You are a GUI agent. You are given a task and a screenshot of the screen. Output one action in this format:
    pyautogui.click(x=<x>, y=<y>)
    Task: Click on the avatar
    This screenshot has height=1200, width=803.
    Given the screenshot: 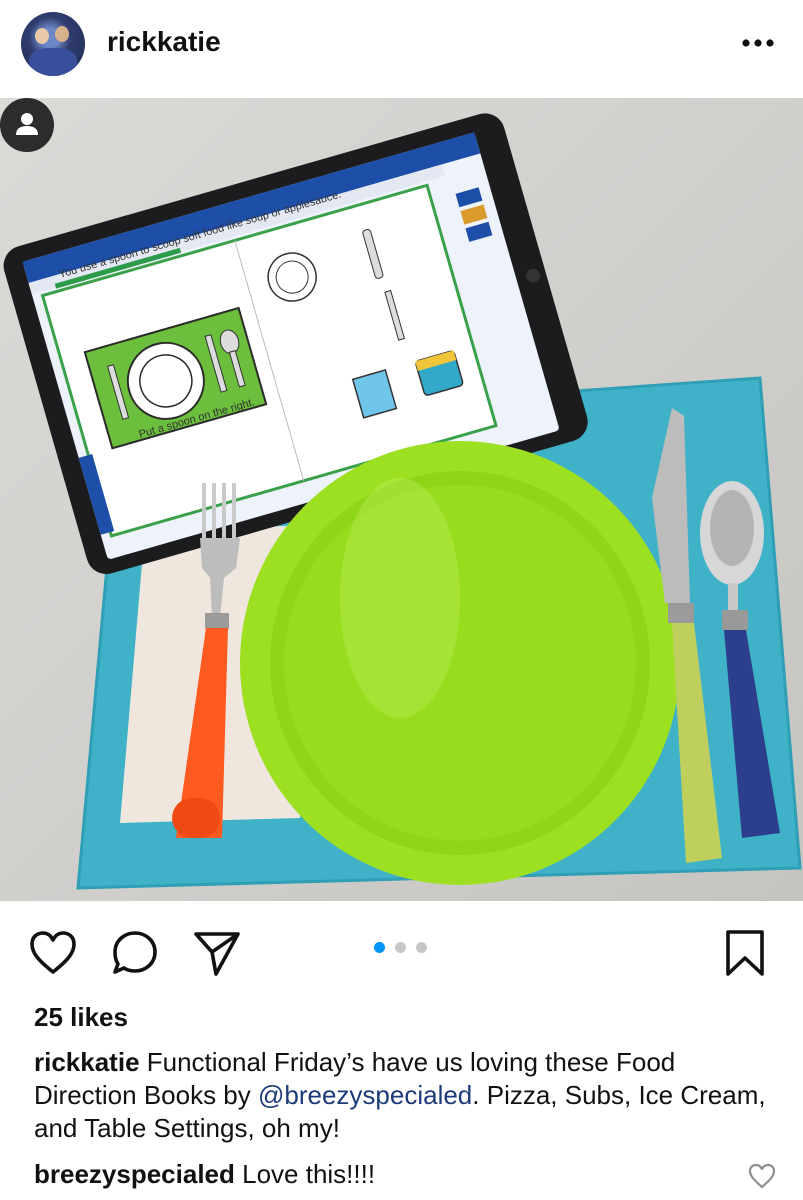 What is the action you would take?
    pyautogui.click(x=53, y=44)
    